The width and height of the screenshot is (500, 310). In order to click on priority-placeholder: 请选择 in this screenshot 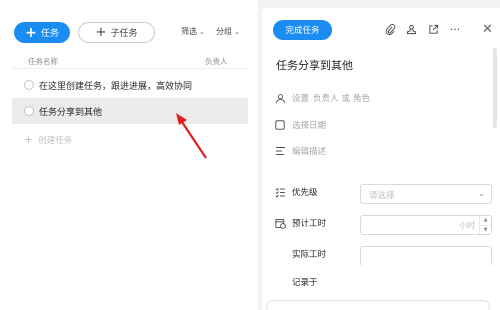, I will do `click(382, 196)`.